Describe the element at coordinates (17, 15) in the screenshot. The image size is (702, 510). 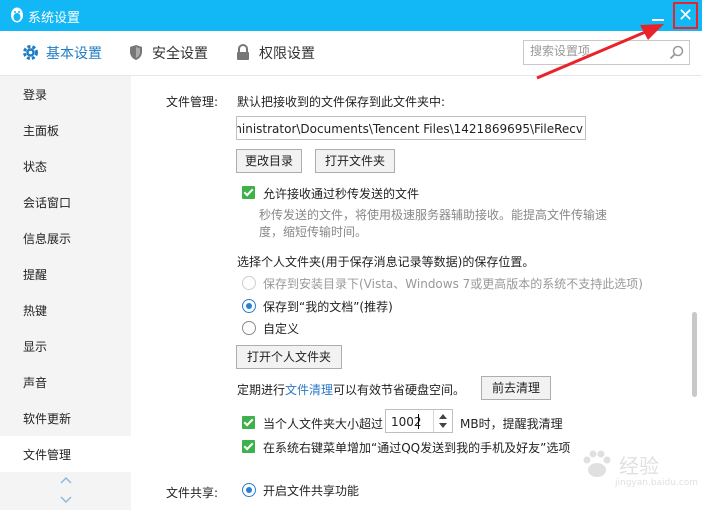
I see `qq-penguin-icon` at that location.